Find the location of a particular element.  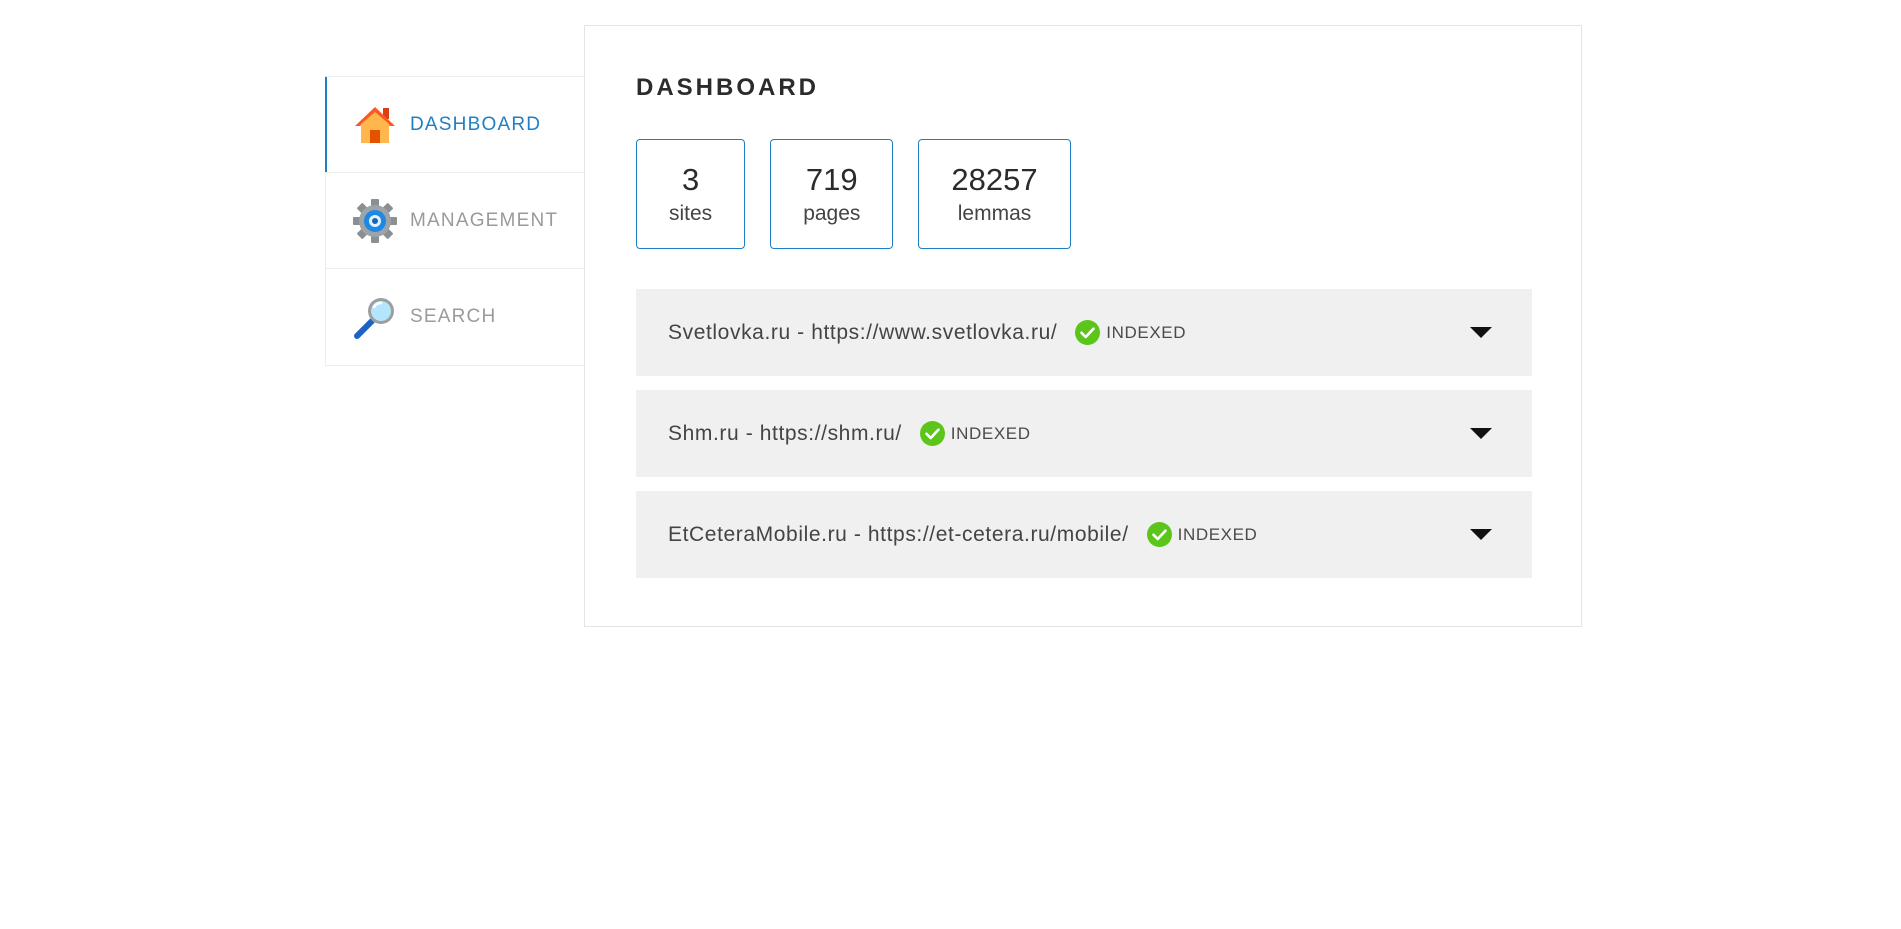

stat-value: 3 is located at coordinates (690, 180).